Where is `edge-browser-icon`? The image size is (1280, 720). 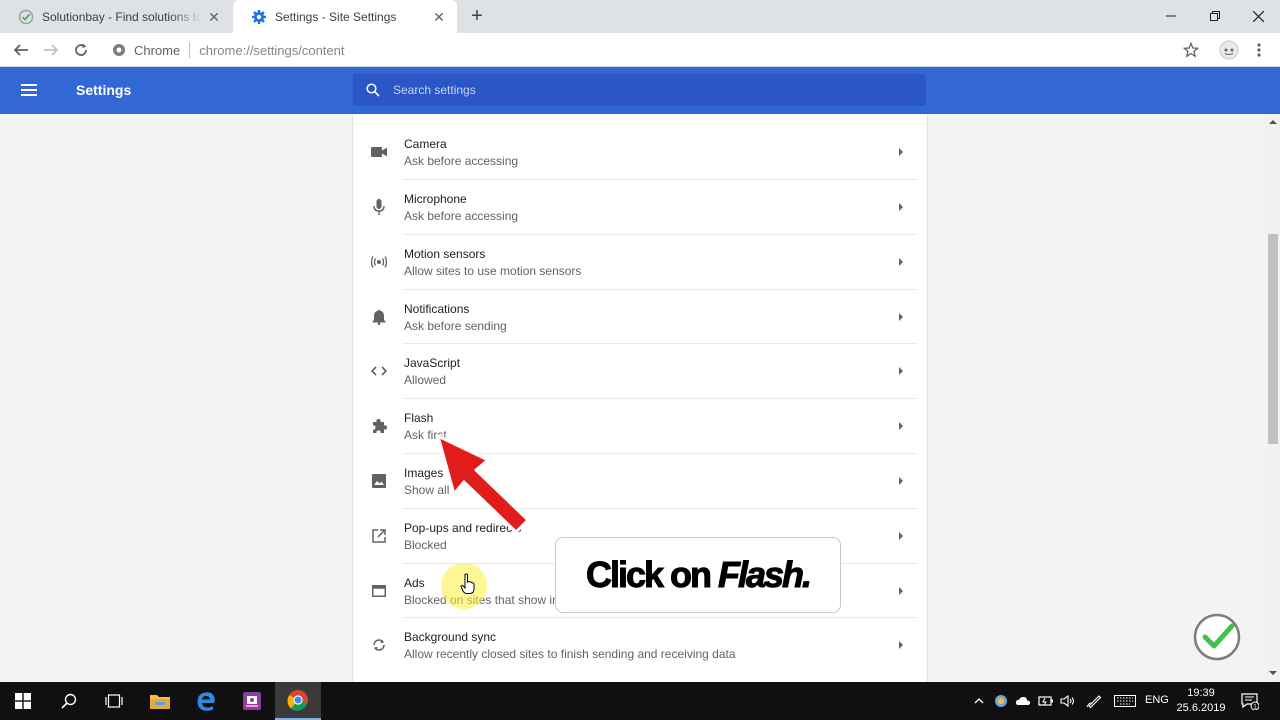 edge-browser-icon is located at coordinates (206, 701).